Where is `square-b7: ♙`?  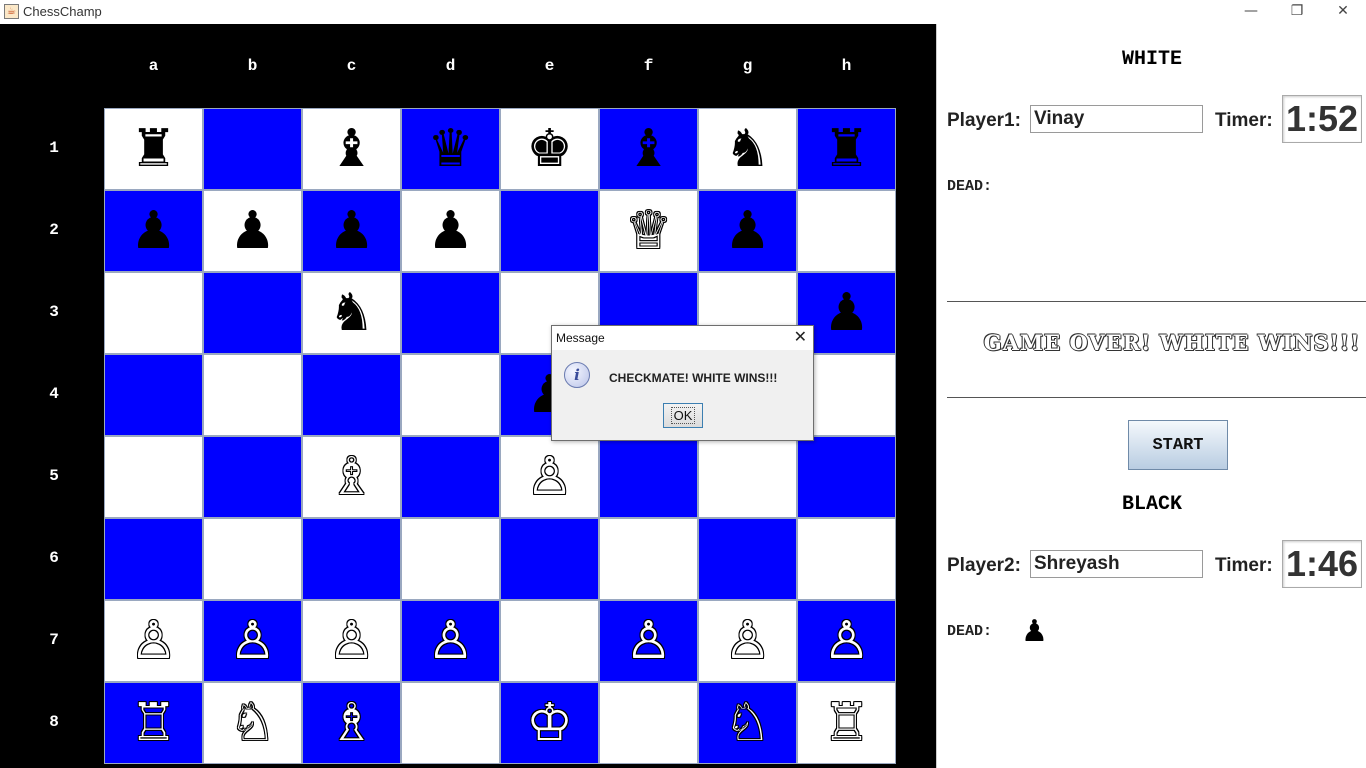
square-b7: ♙ is located at coordinates (252, 641).